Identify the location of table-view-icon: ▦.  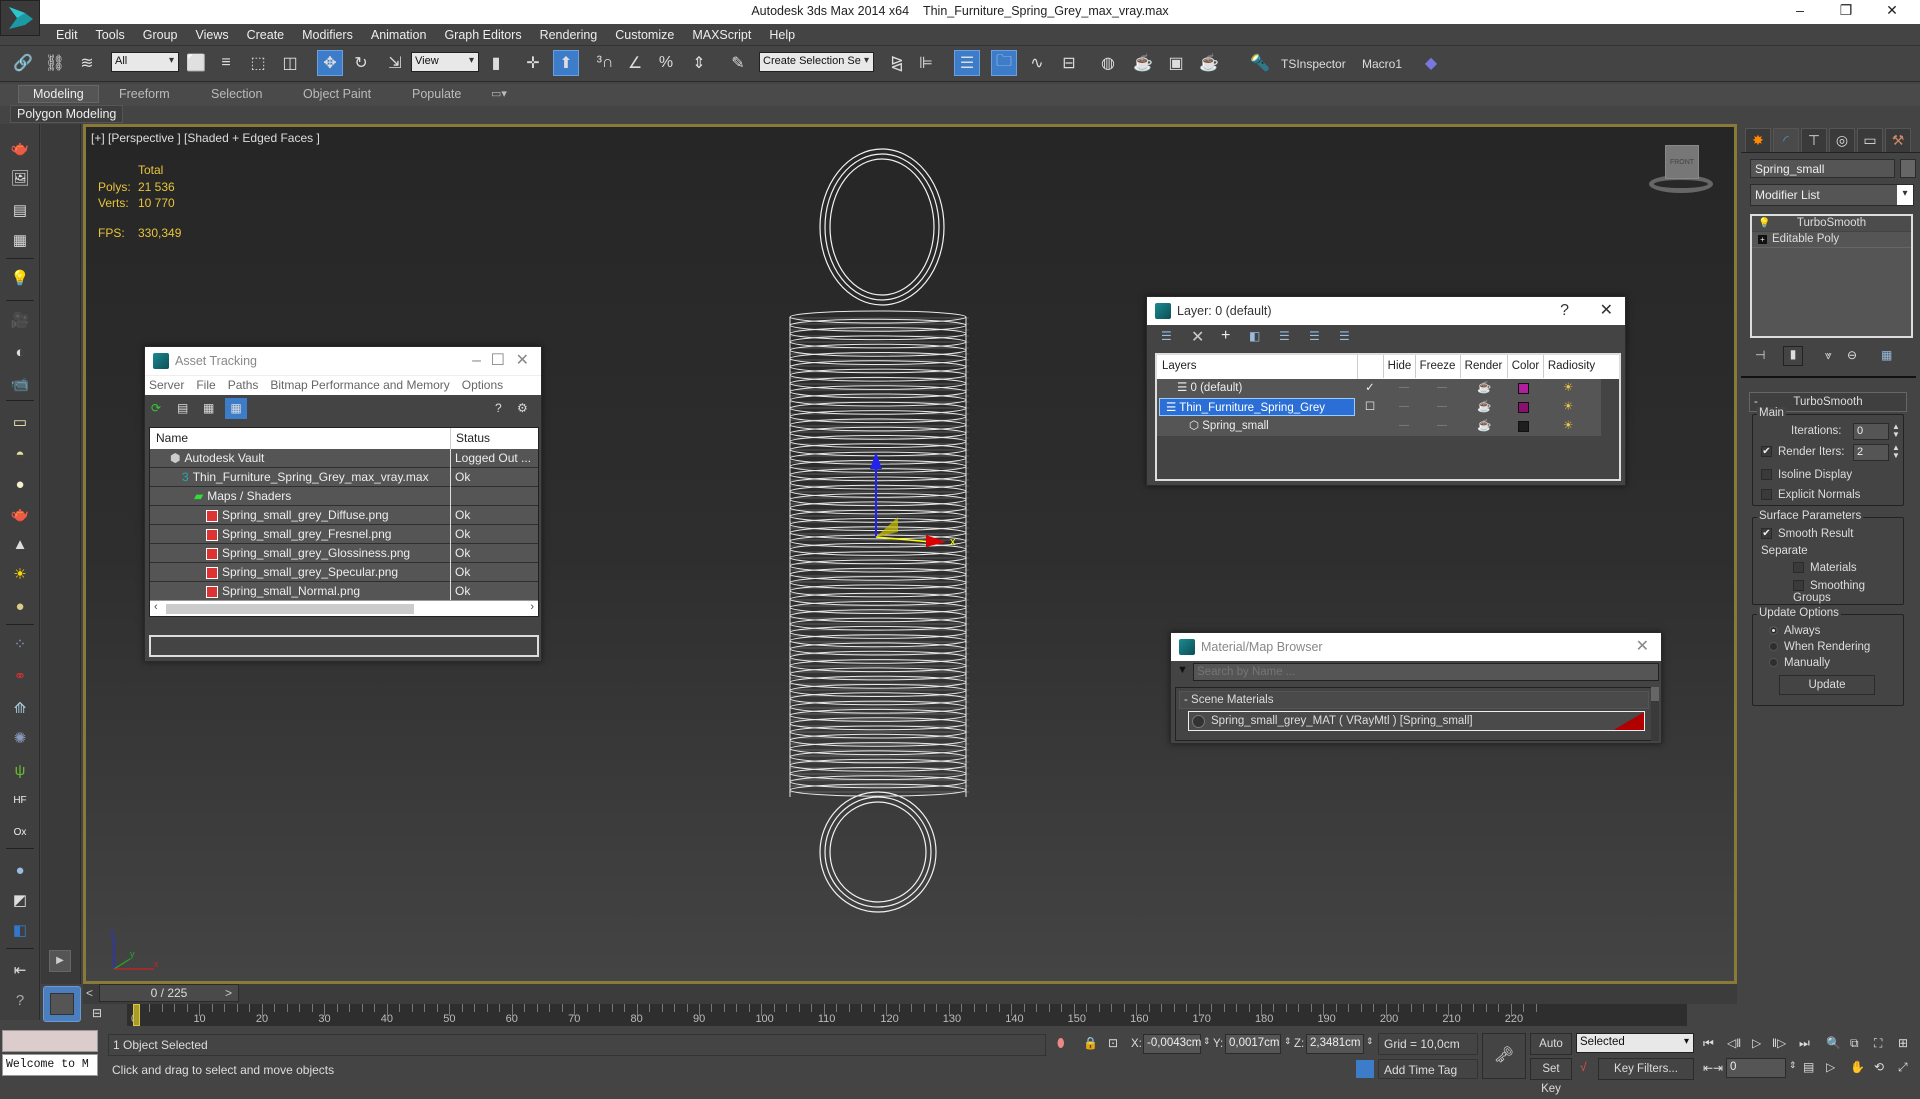
(236, 408).